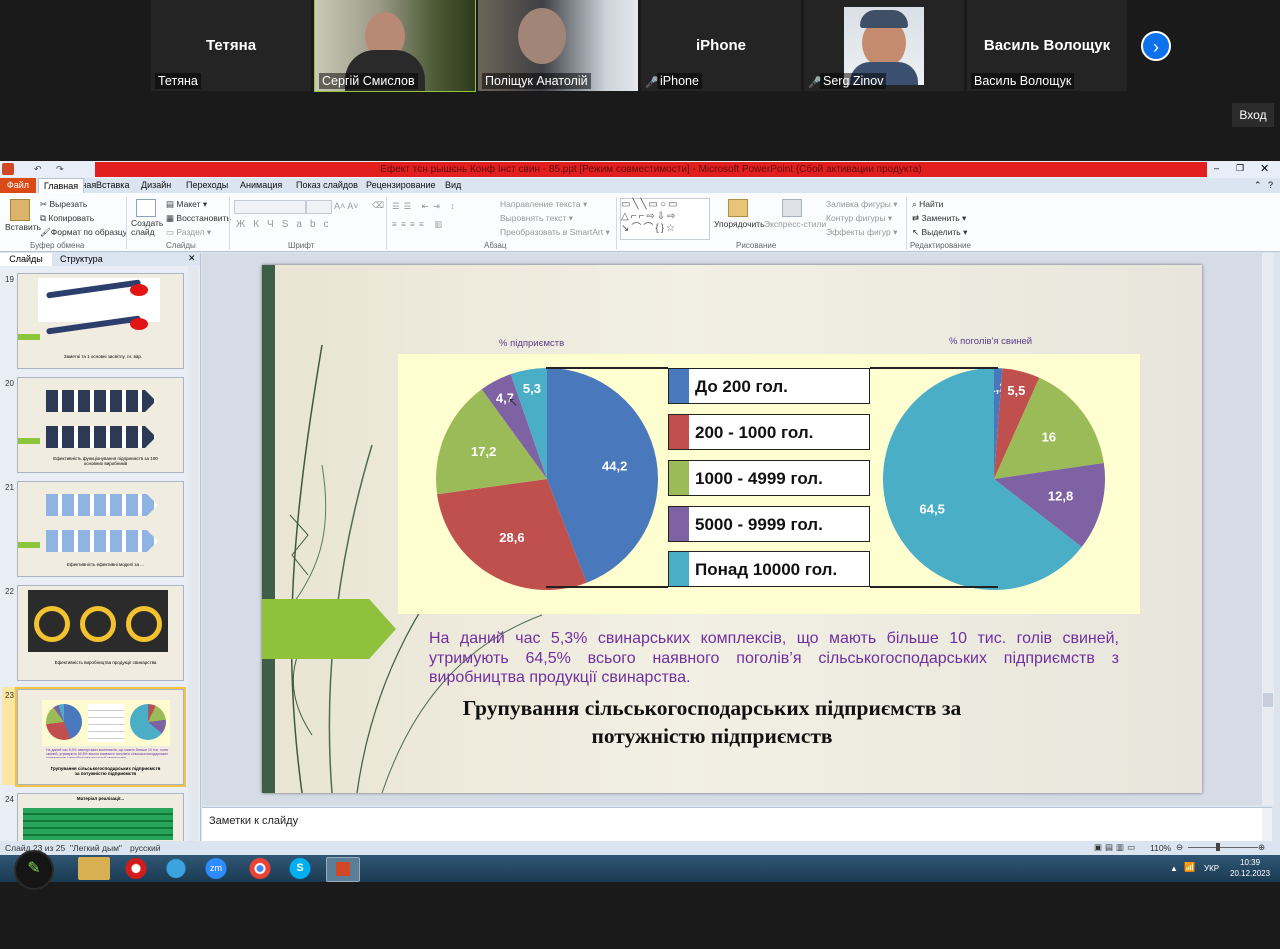 The width and height of the screenshot is (1280, 949). Describe the element at coordinates (1240, 168) in the screenshot. I see `restore-icon: ❐` at that location.